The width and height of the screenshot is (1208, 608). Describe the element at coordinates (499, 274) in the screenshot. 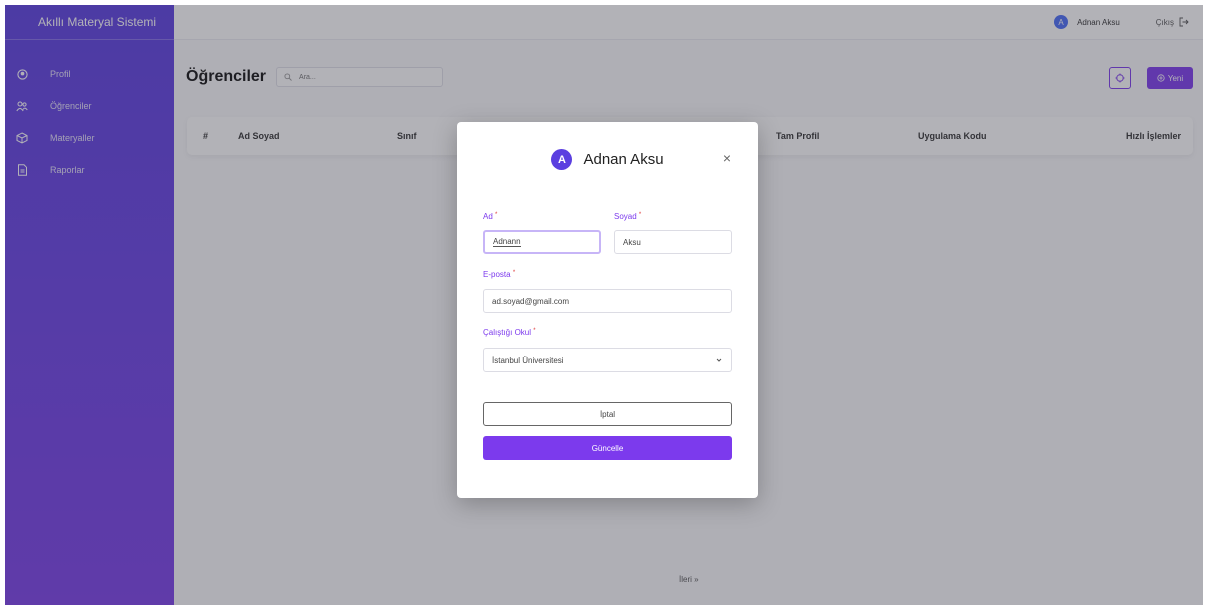

I see `email-label: E-posta *` at that location.